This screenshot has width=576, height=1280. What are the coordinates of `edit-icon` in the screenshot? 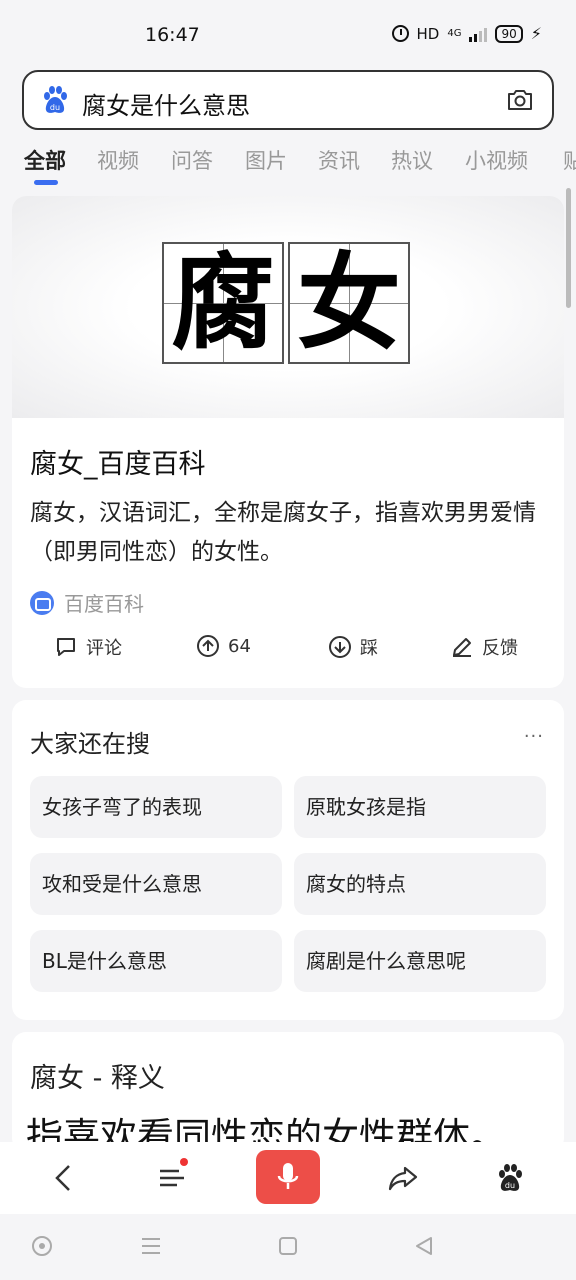 It's located at (462, 647).